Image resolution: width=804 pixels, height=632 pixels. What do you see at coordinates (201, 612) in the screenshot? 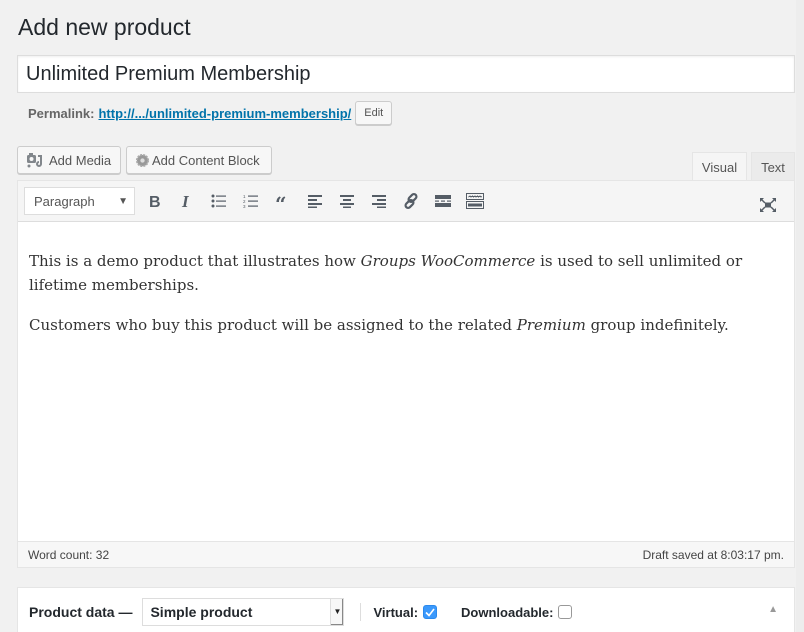
I see `product-type-value: Simple product` at bounding box center [201, 612].